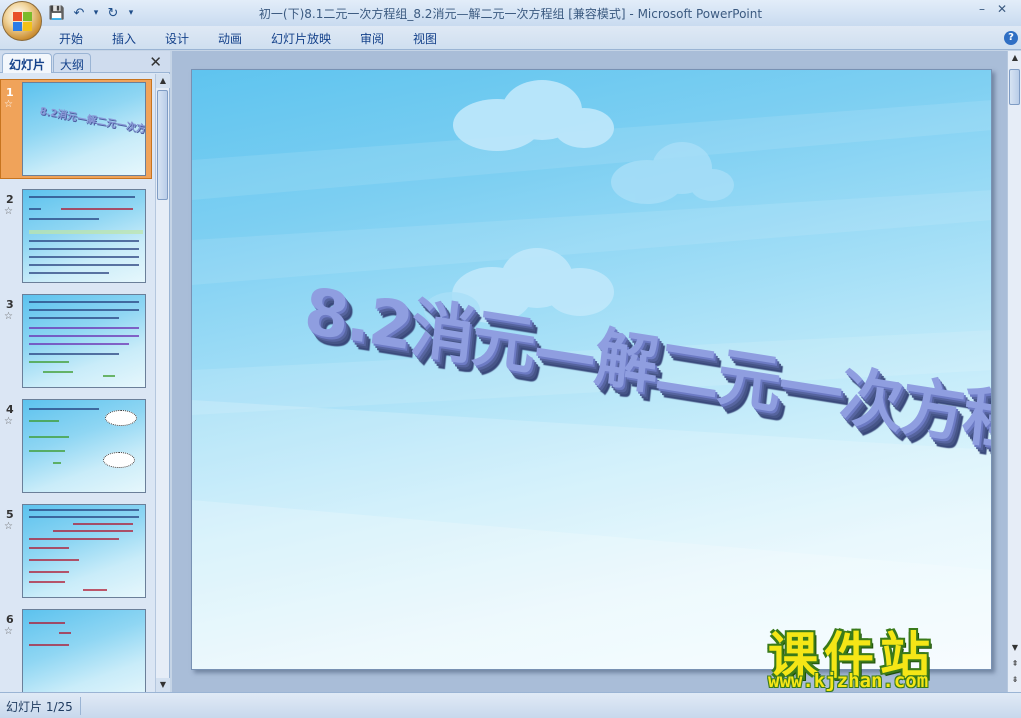  What do you see at coordinates (1014, 371) in the screenshot?
I see `editor-scrollbar: ▲ ▼ ⇞ ⇟` at bounding box center [1014, 371].